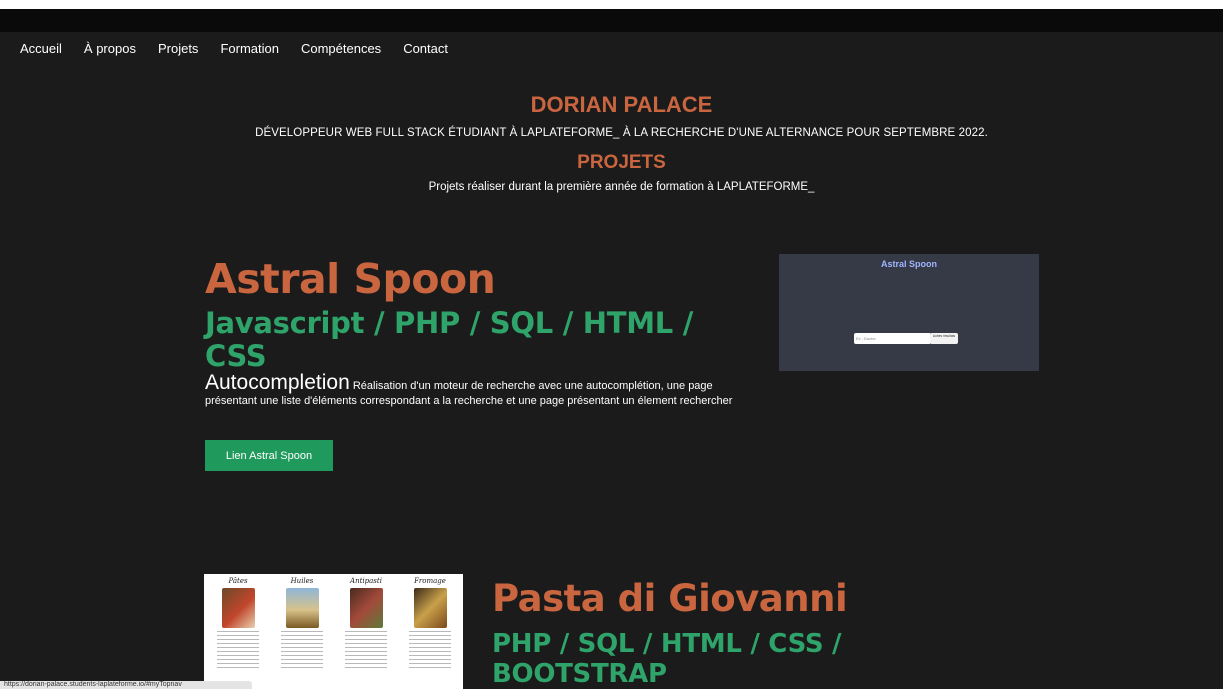  What do you see at coordinates (621, 162) in the screenshot?
I see `projects-title: PROJETS` at bounding box center [621, 162].